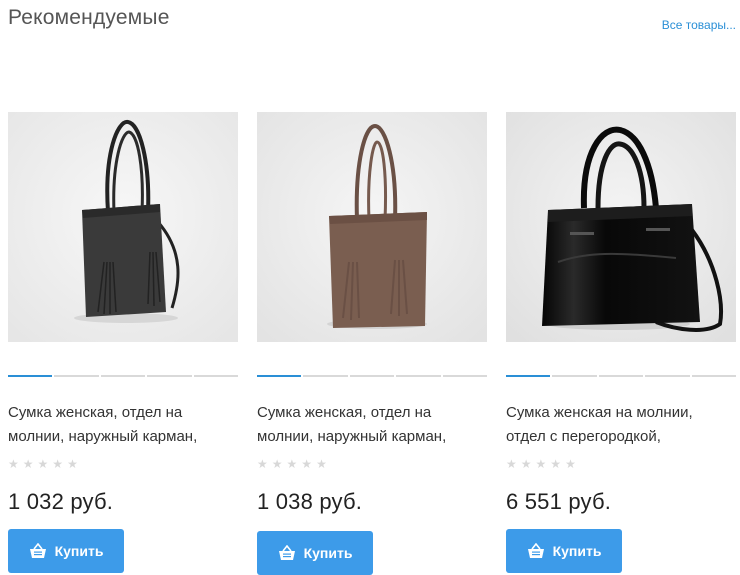 The image size is (740, 575). I want to click on product-price: 1 038 руб., so click(310, 501).